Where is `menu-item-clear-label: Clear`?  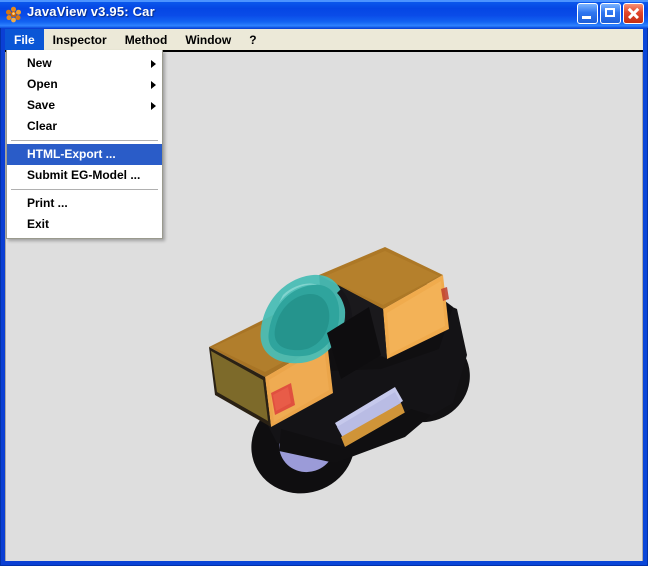
menu-item-clear-label: Clear is located at coordinates (42, 126).